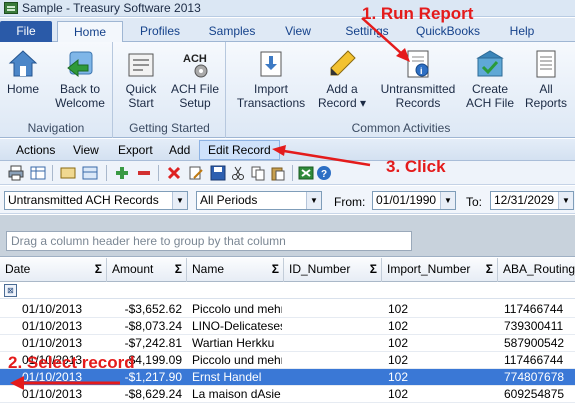 The width and height of the screenshot is (575, 415). I want to click on home-button: Home, so click(23, 72).